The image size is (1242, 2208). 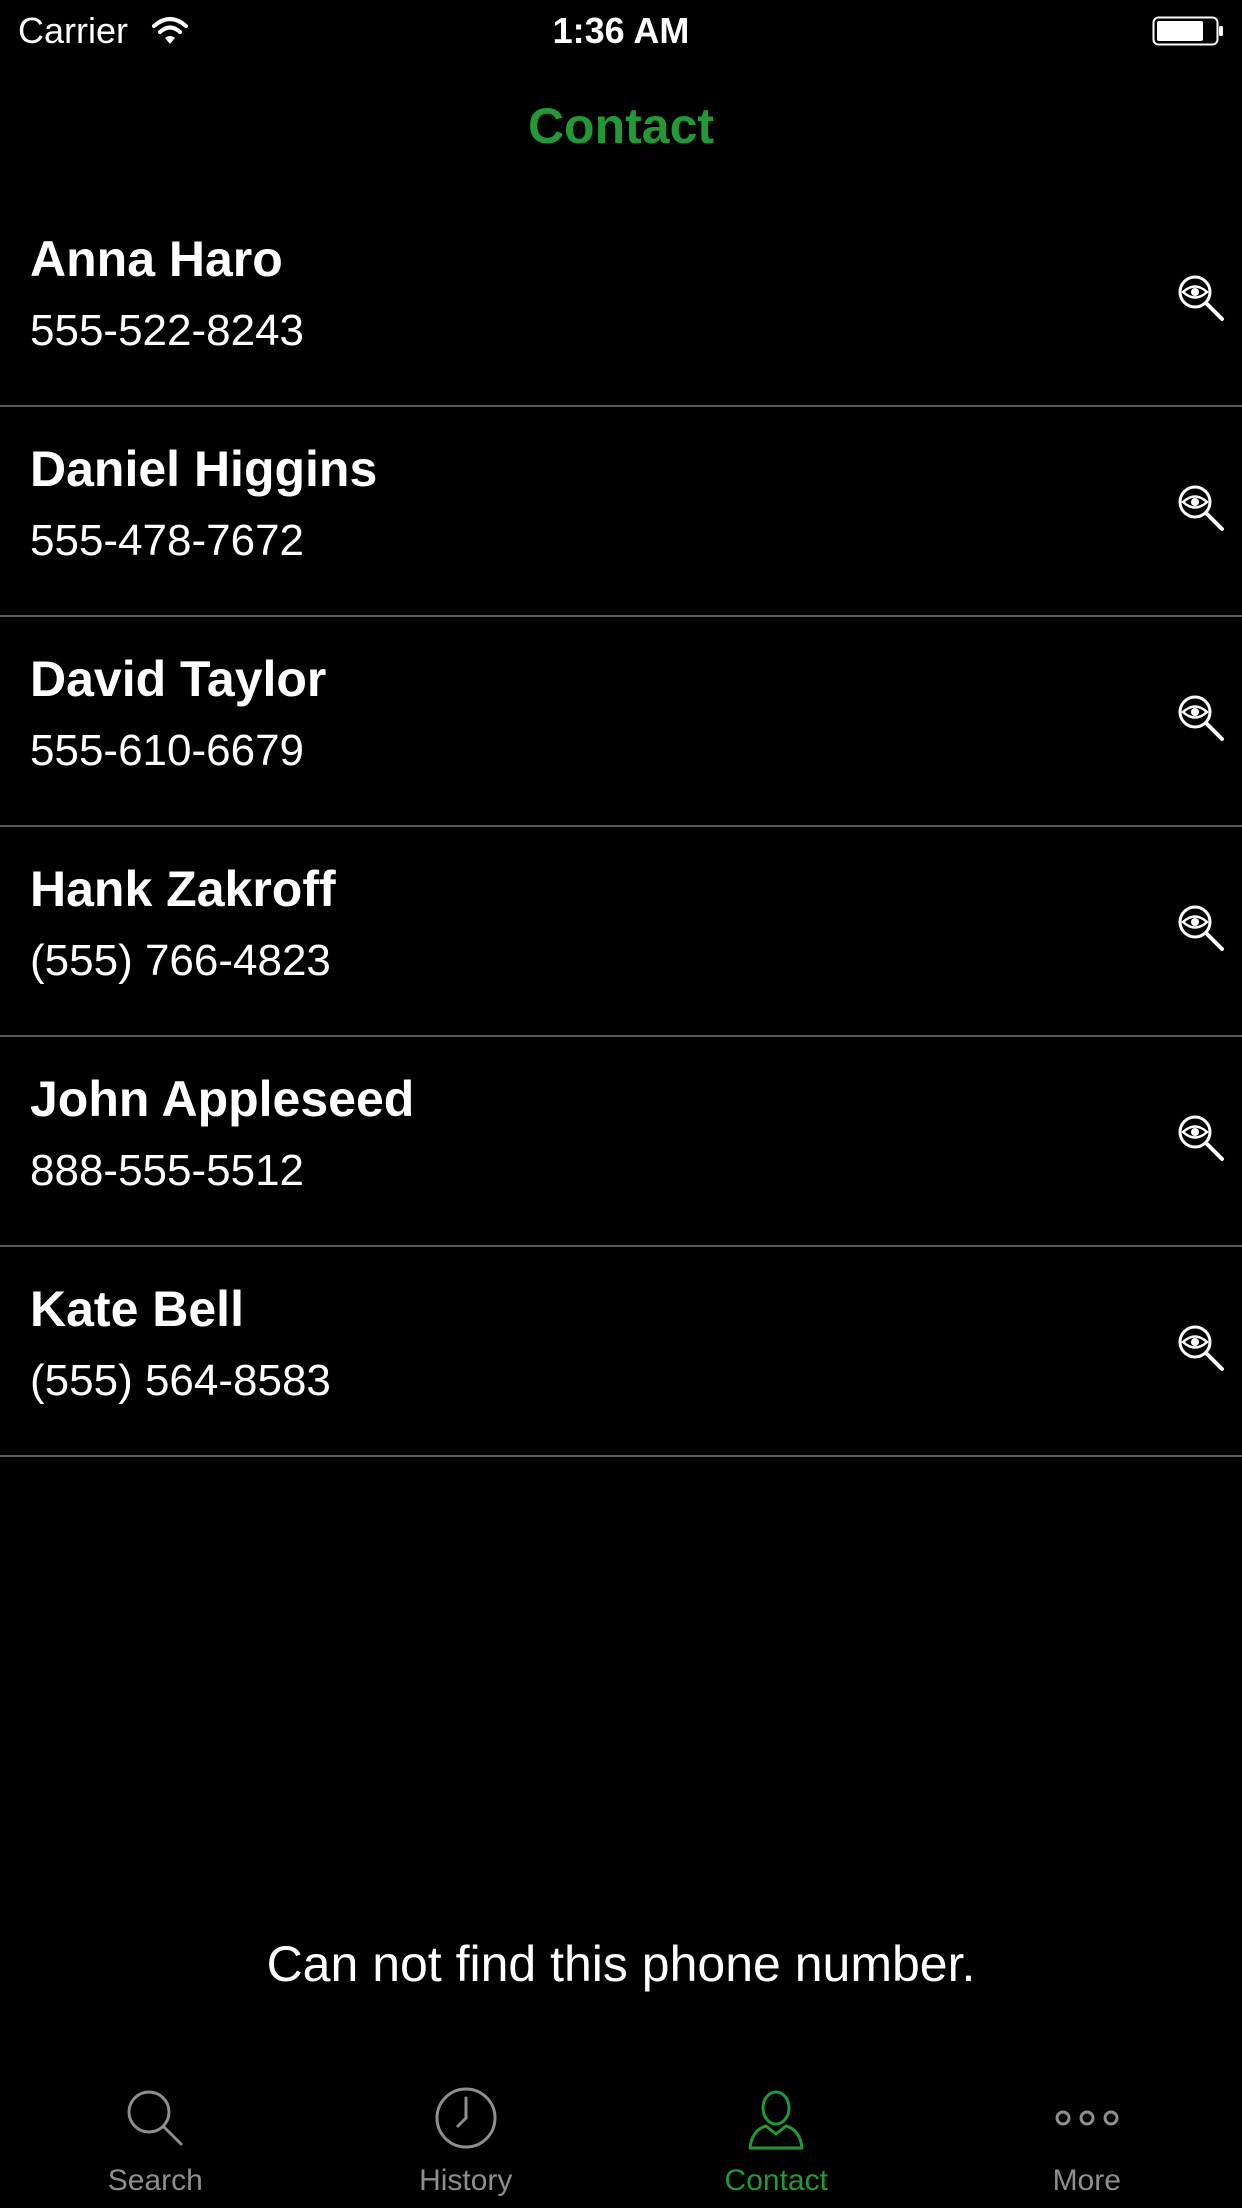 What do you see at coordinates (1087, 2118) in the screenshot?
I see `more-dots-icon` at bounding box center [1087, 2118].